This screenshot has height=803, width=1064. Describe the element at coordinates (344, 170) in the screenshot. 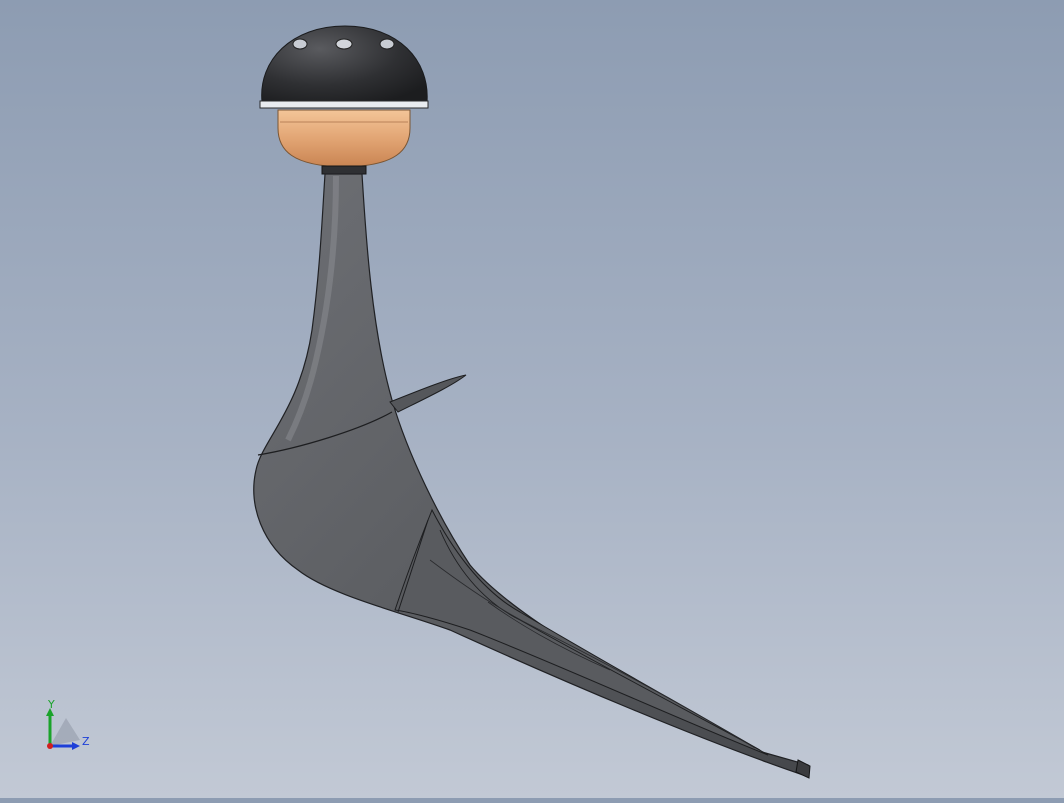

I see `neck-collar` at that location.